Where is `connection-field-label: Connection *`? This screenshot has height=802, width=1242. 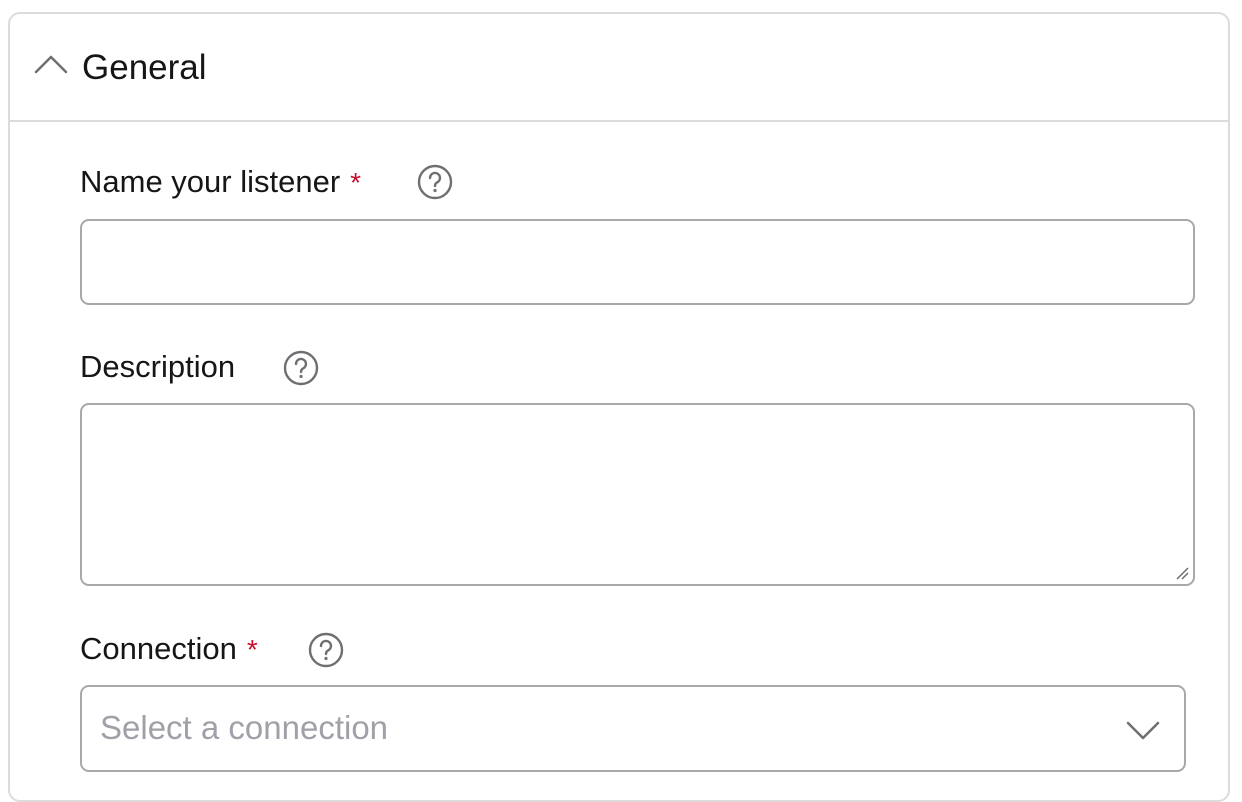
connection-field-label: Connection * is located at coordinates (169, 649).